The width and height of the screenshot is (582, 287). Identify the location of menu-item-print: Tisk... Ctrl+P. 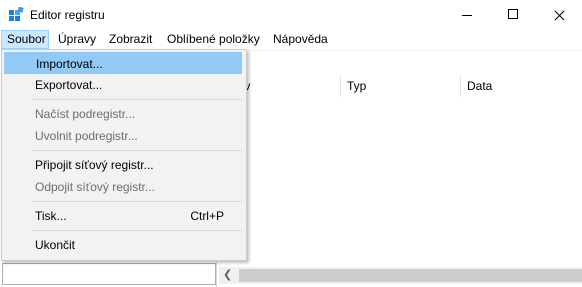
(123, 216).